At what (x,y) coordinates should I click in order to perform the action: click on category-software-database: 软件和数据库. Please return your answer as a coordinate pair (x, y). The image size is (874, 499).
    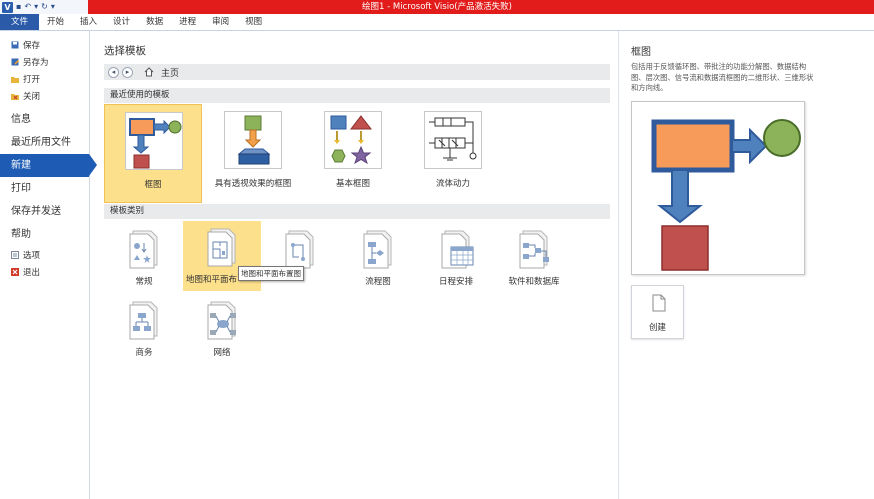
    Looking at the image, I should click on (534, 258).